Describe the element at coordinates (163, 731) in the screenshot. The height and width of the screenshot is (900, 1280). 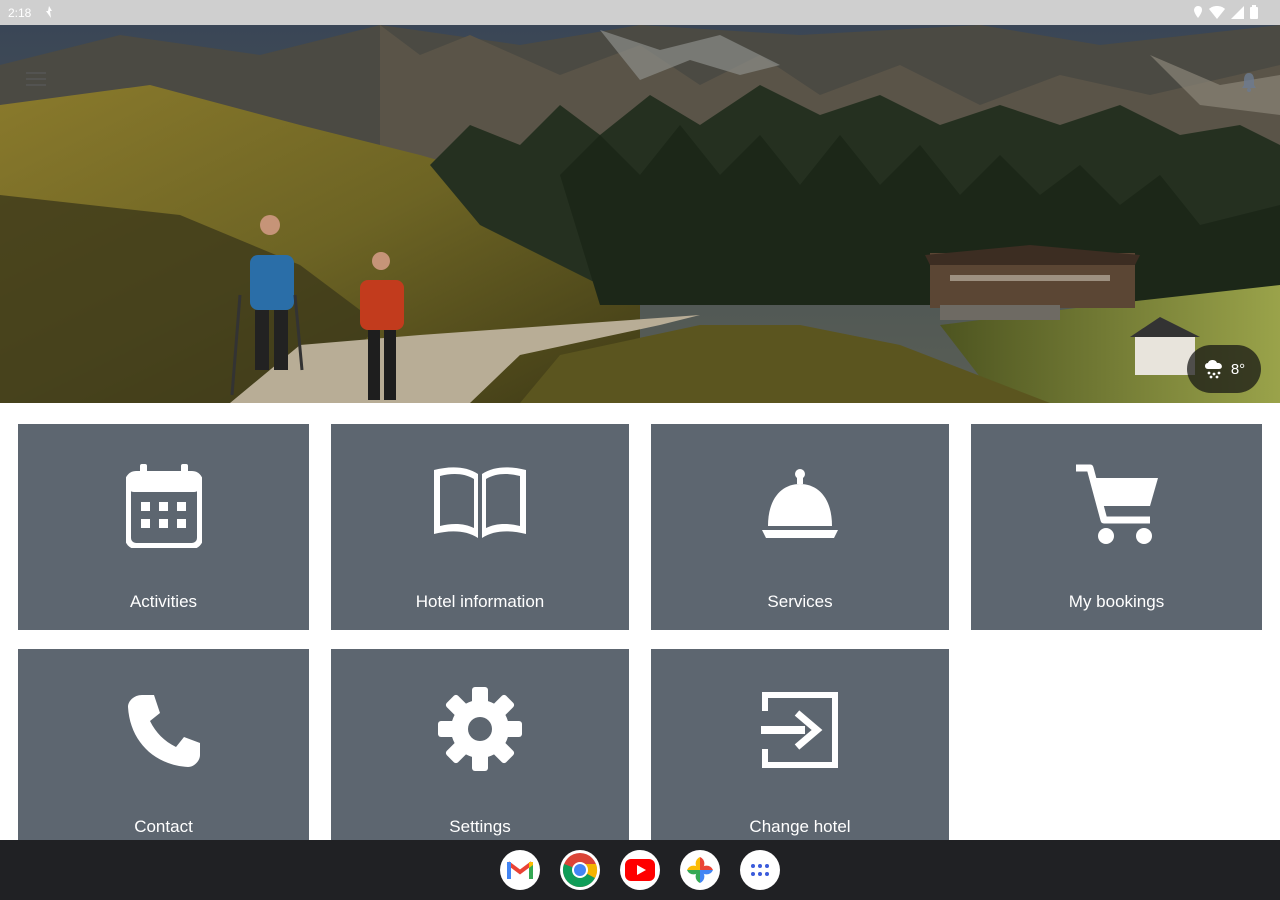
I see `phone-icon` at that location.